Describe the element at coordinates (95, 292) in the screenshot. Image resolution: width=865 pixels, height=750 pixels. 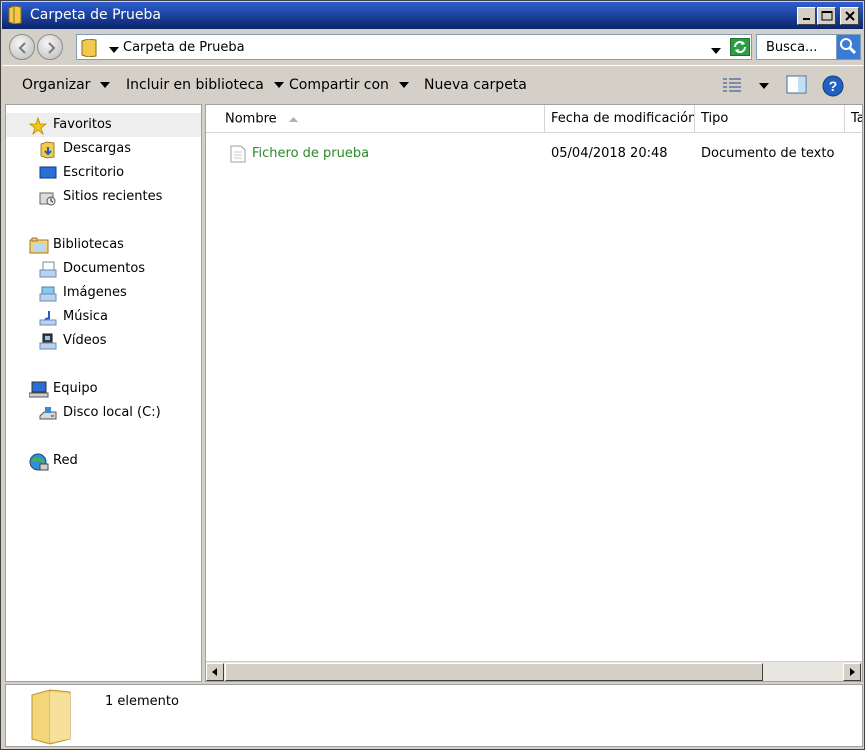
I see `nav-label: Imágenes` at that location.